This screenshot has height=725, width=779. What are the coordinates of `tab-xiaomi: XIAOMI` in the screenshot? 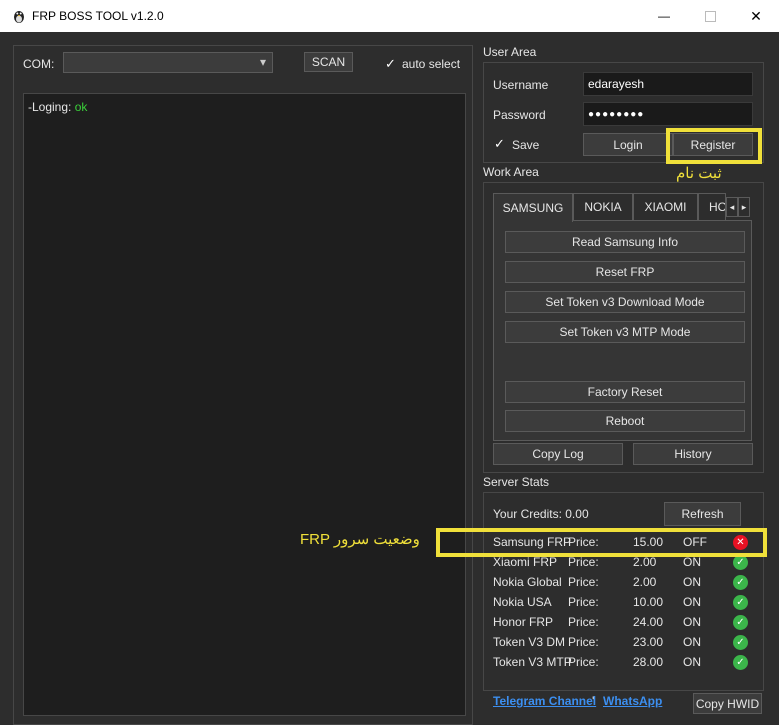 It's located at (665, 207).